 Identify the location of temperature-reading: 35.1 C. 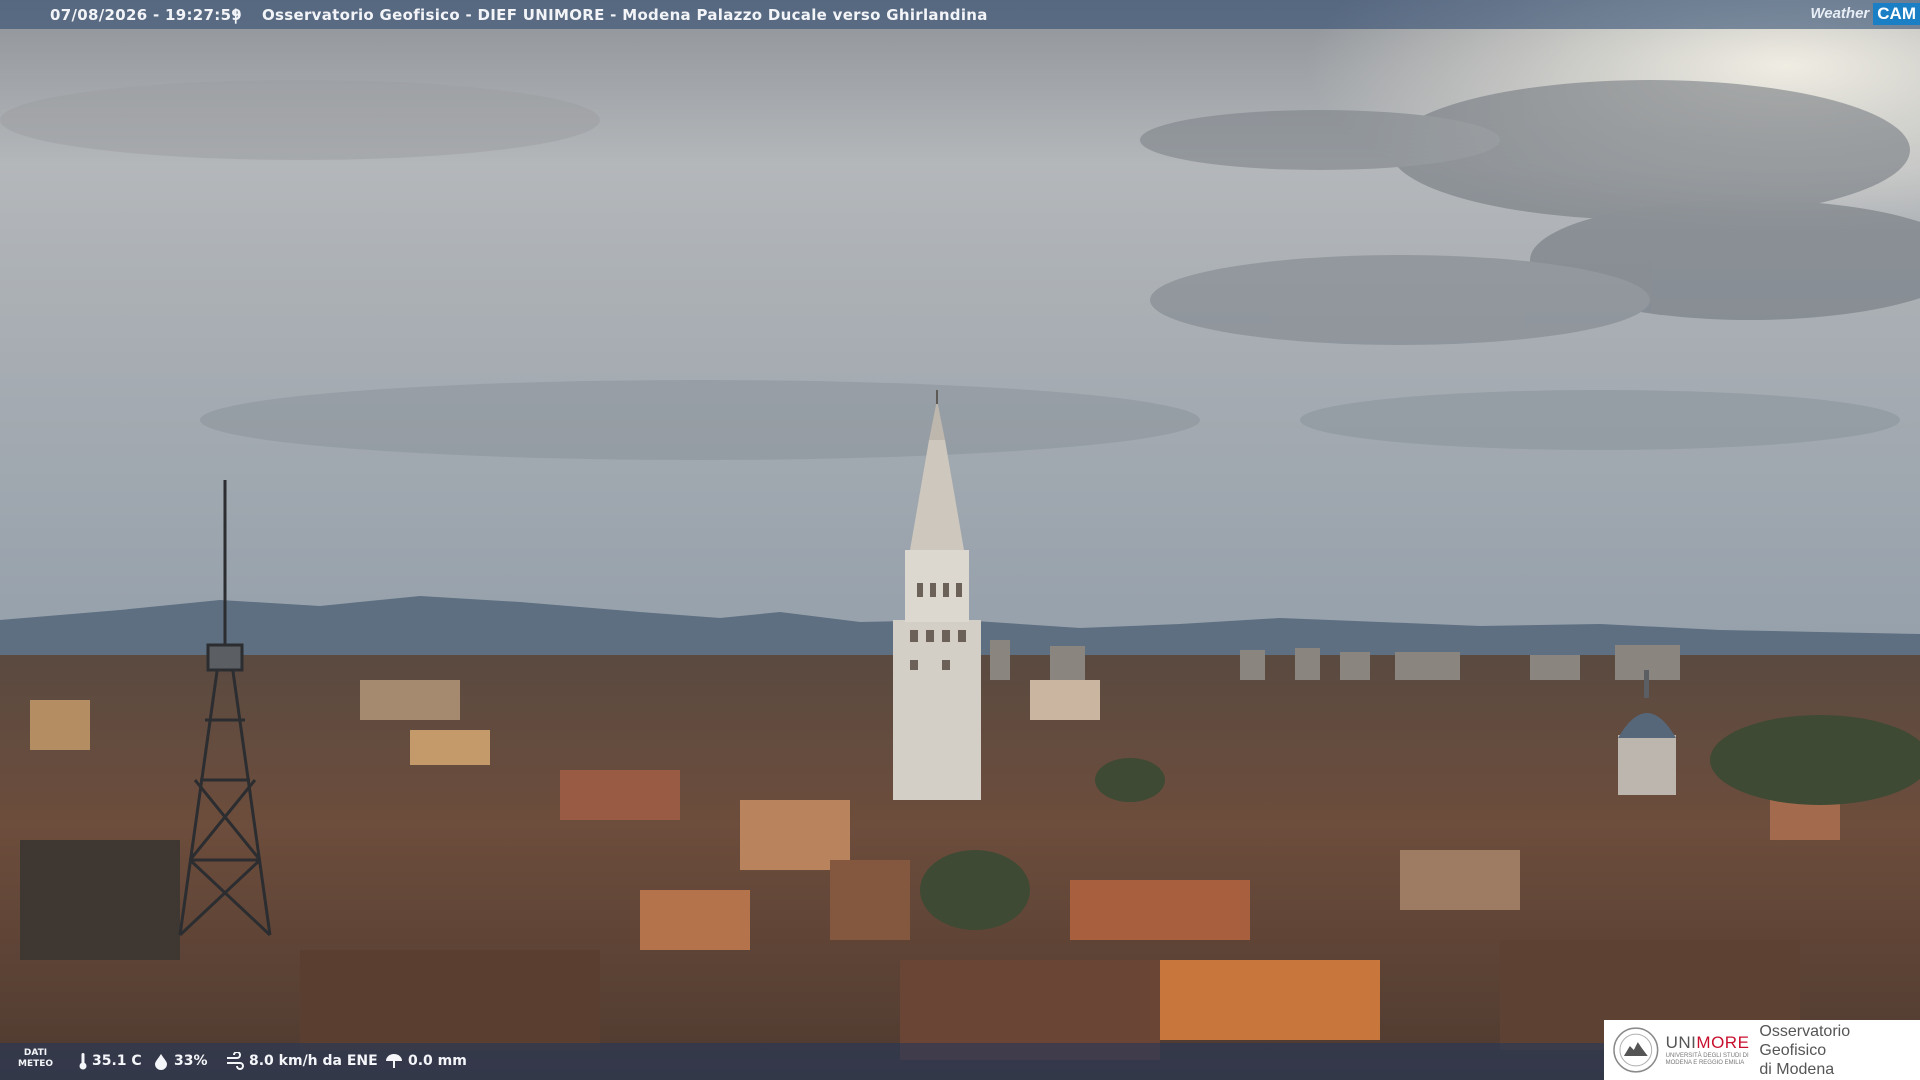
(110, 1061).